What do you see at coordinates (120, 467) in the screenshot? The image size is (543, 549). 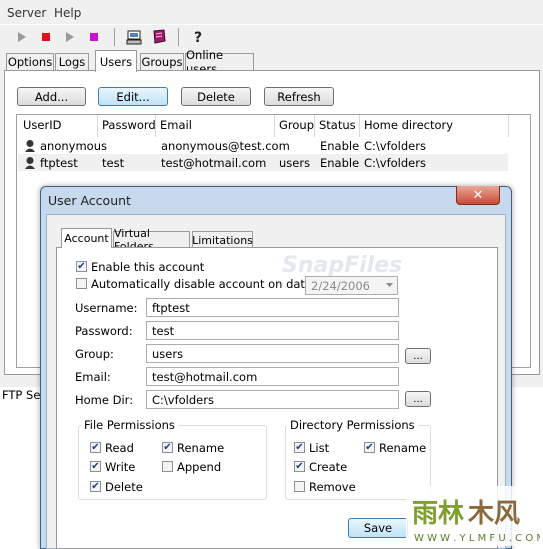 I see `file-write-label: Write` at bounding box center [120, 467].